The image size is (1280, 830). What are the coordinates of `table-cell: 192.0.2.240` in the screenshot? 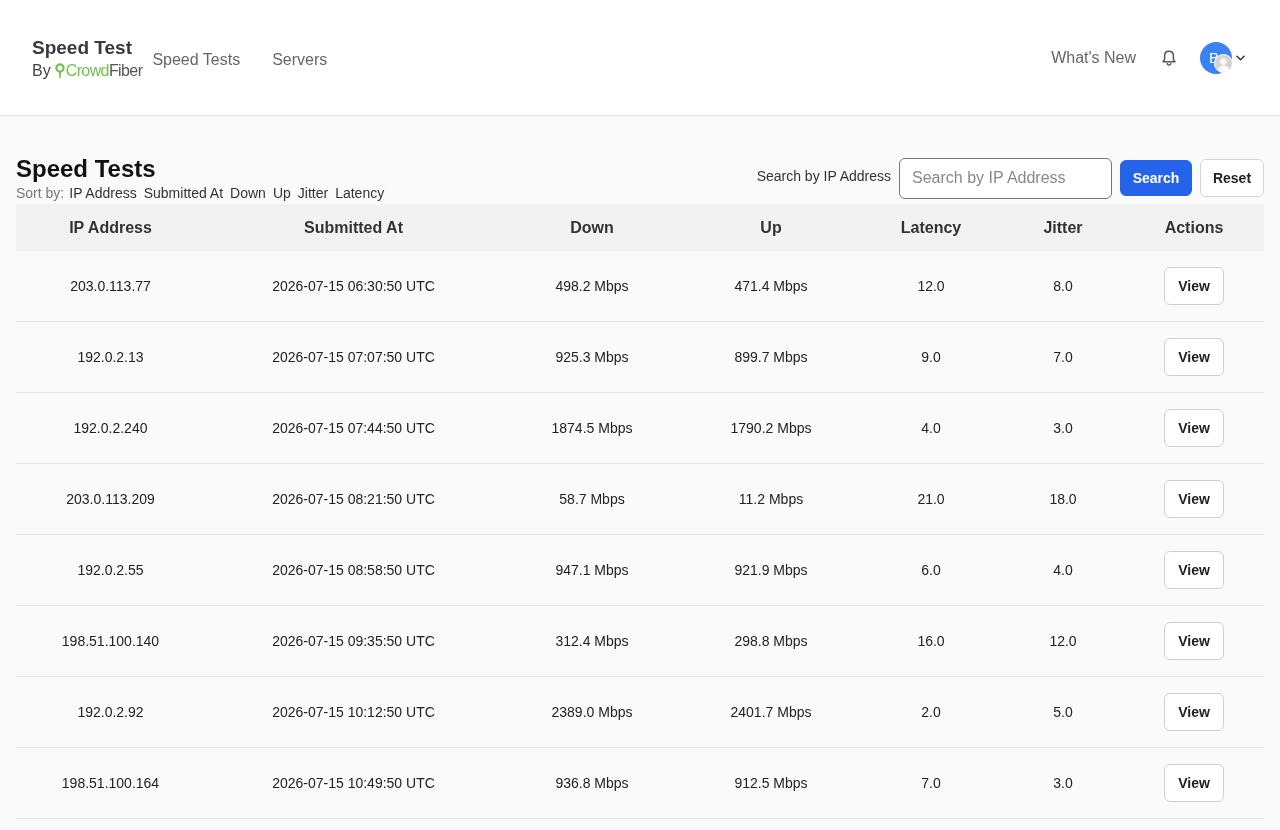 It's located at (110, 428).